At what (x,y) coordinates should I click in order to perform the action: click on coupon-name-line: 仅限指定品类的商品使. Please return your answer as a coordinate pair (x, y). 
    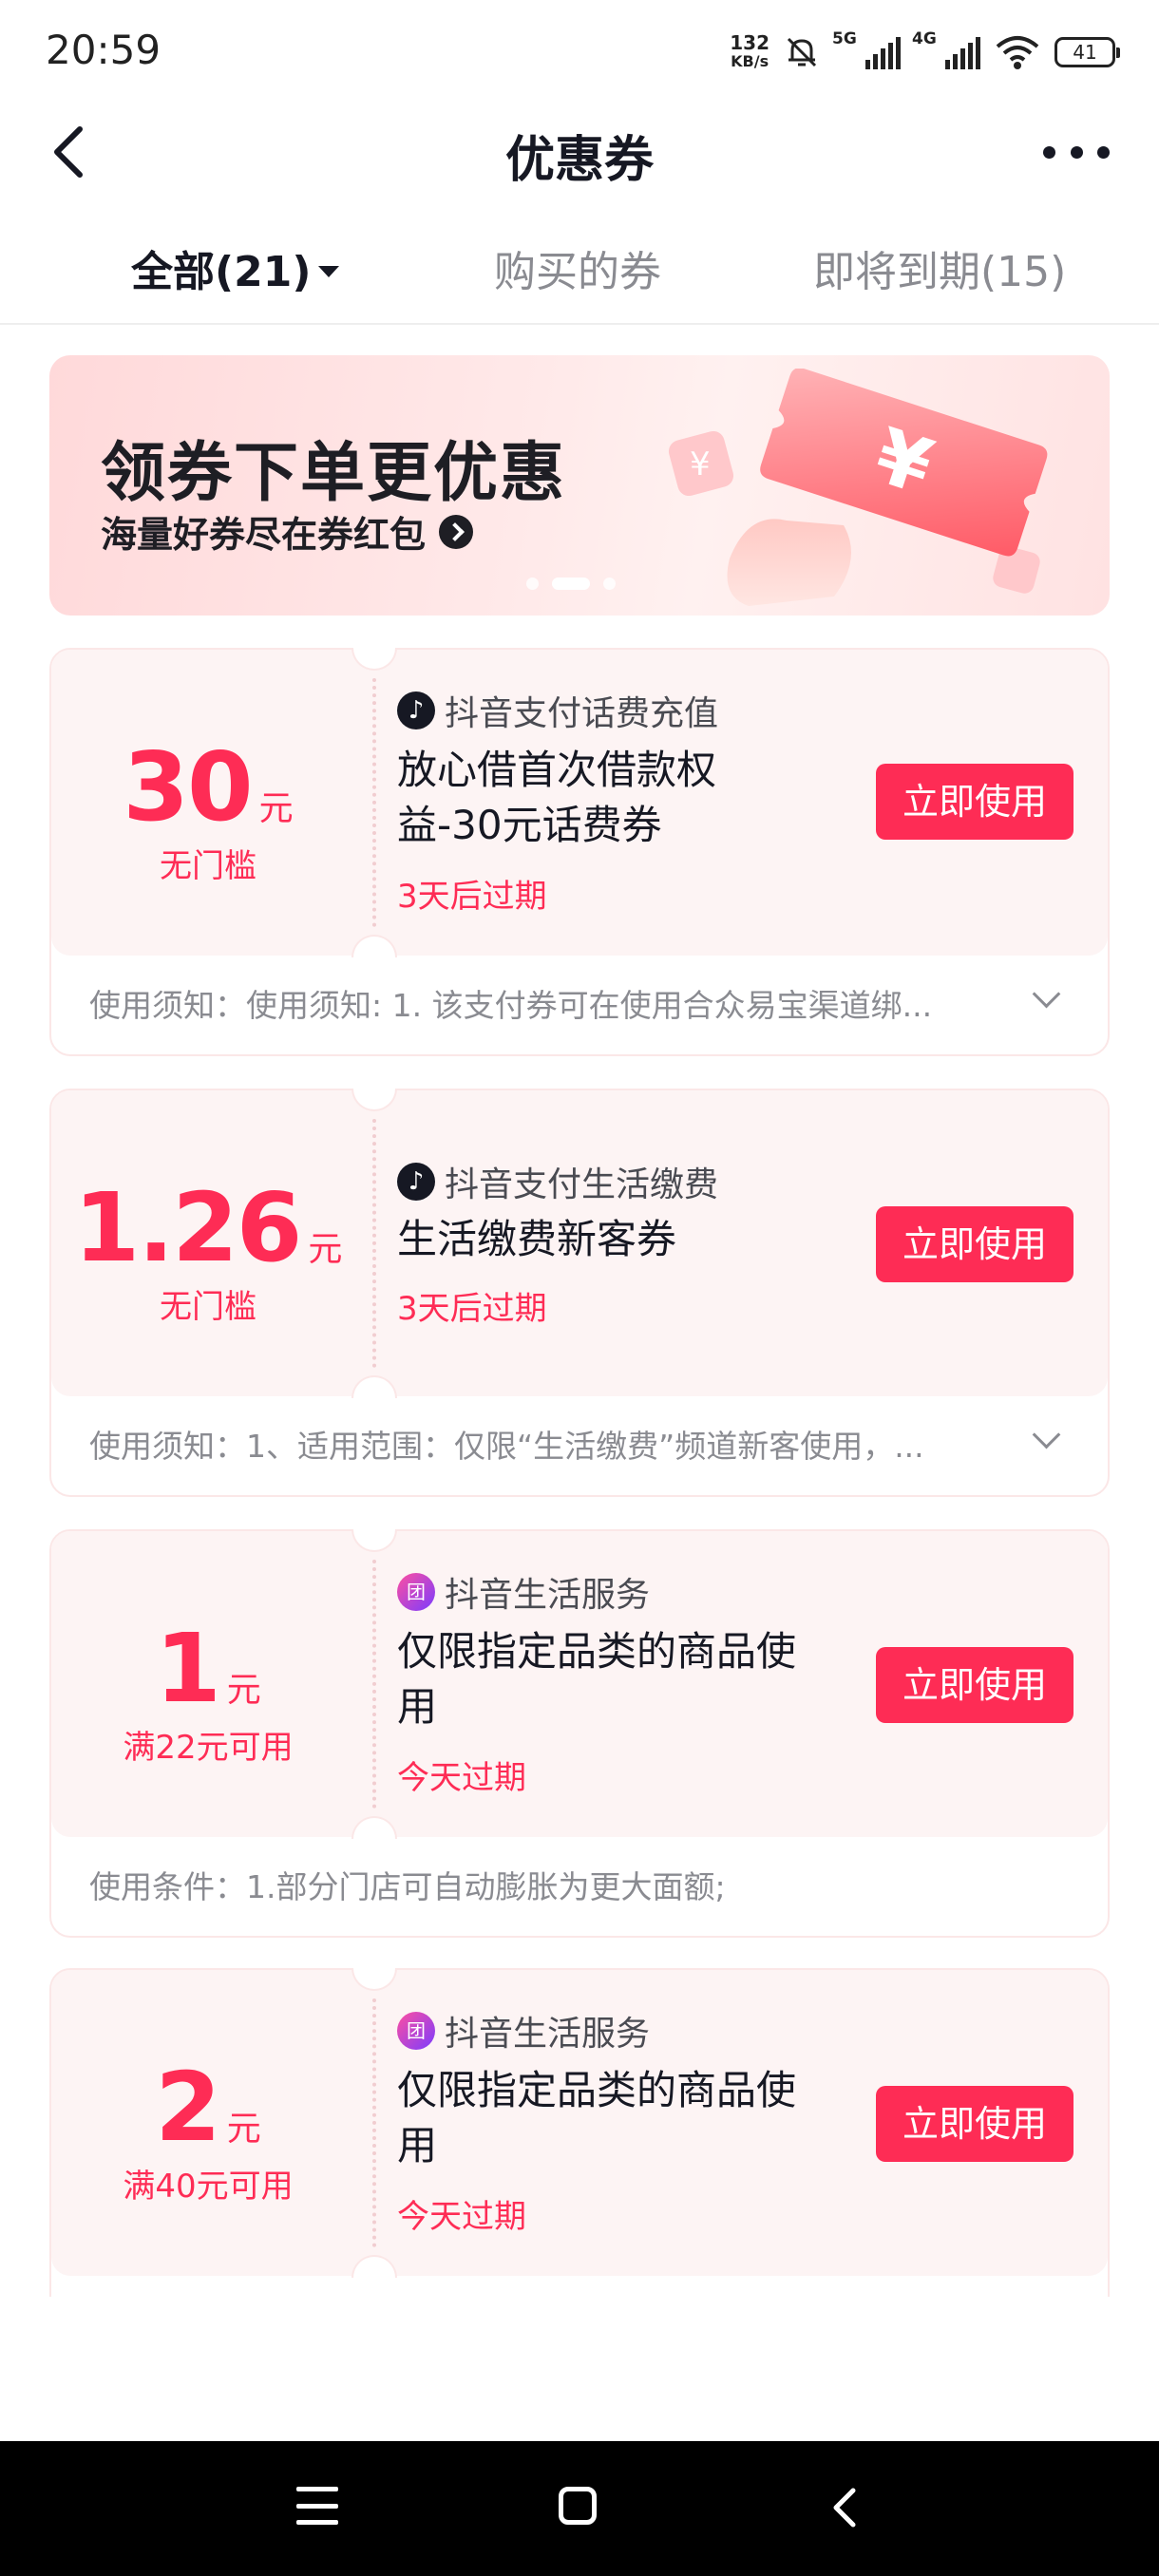
    Looking at the image, I should click on (597, 1651).